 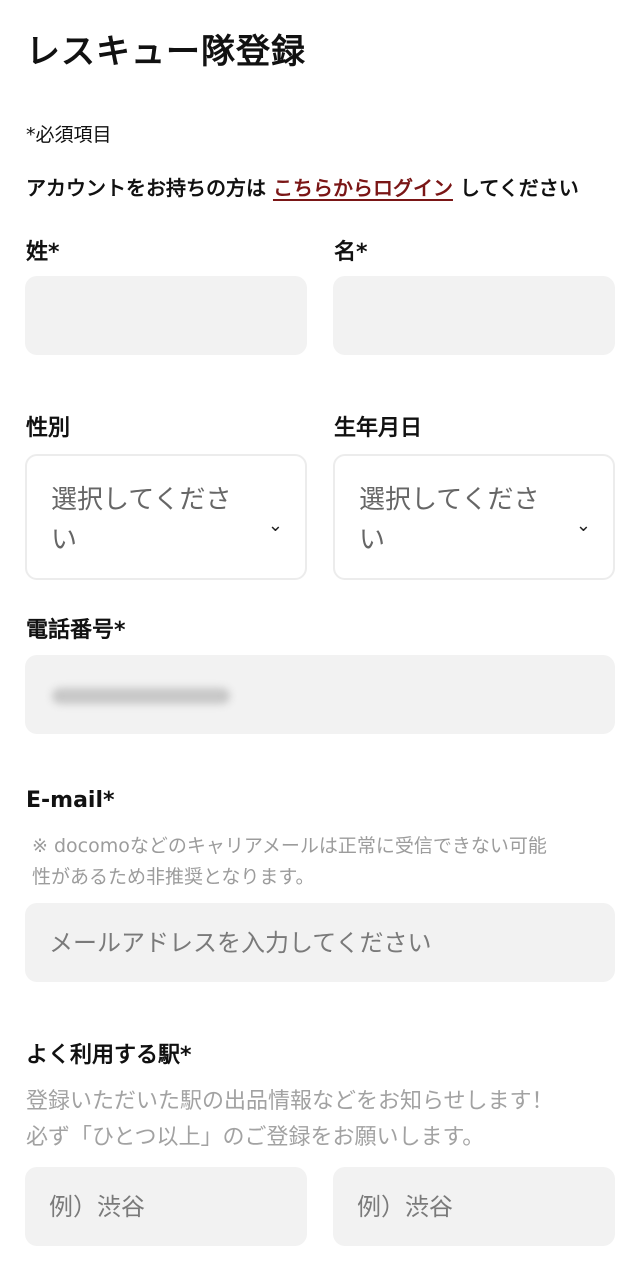 What do you see at coordinates (166, 315) in the screenshot?
I see `last-name-input` at bounding box center [166, 315].